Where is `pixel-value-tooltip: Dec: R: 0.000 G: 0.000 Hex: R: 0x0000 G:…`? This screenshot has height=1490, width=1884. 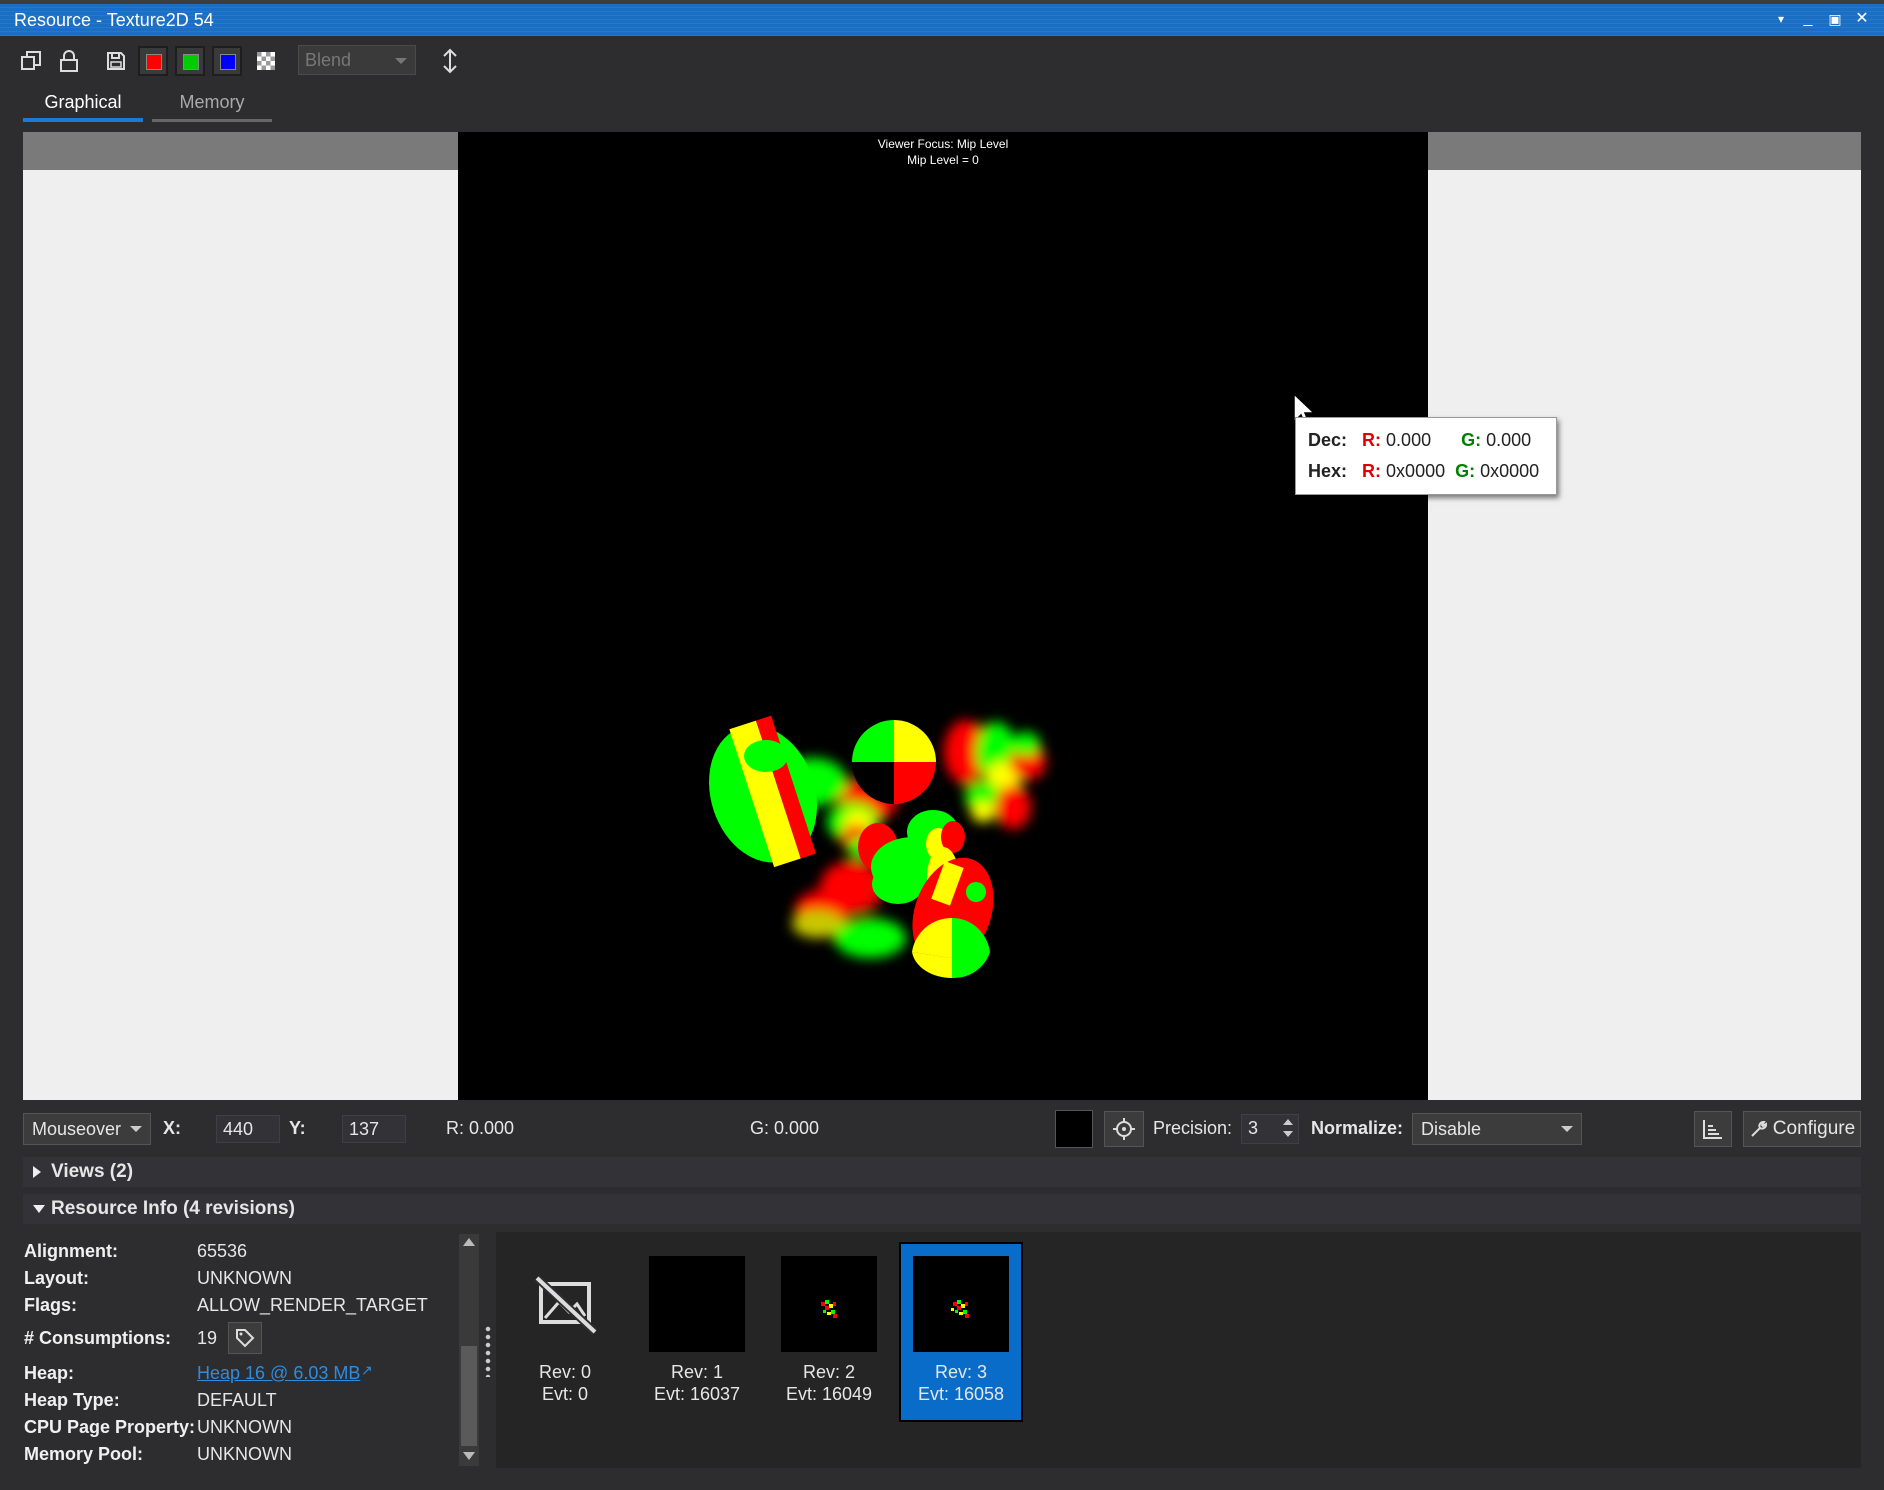
pixel-value-tooltip: Dec: R: 0.000 G: 0.000 Hex: R: 0x0000 G:… is located at coordinates (1426, 456).